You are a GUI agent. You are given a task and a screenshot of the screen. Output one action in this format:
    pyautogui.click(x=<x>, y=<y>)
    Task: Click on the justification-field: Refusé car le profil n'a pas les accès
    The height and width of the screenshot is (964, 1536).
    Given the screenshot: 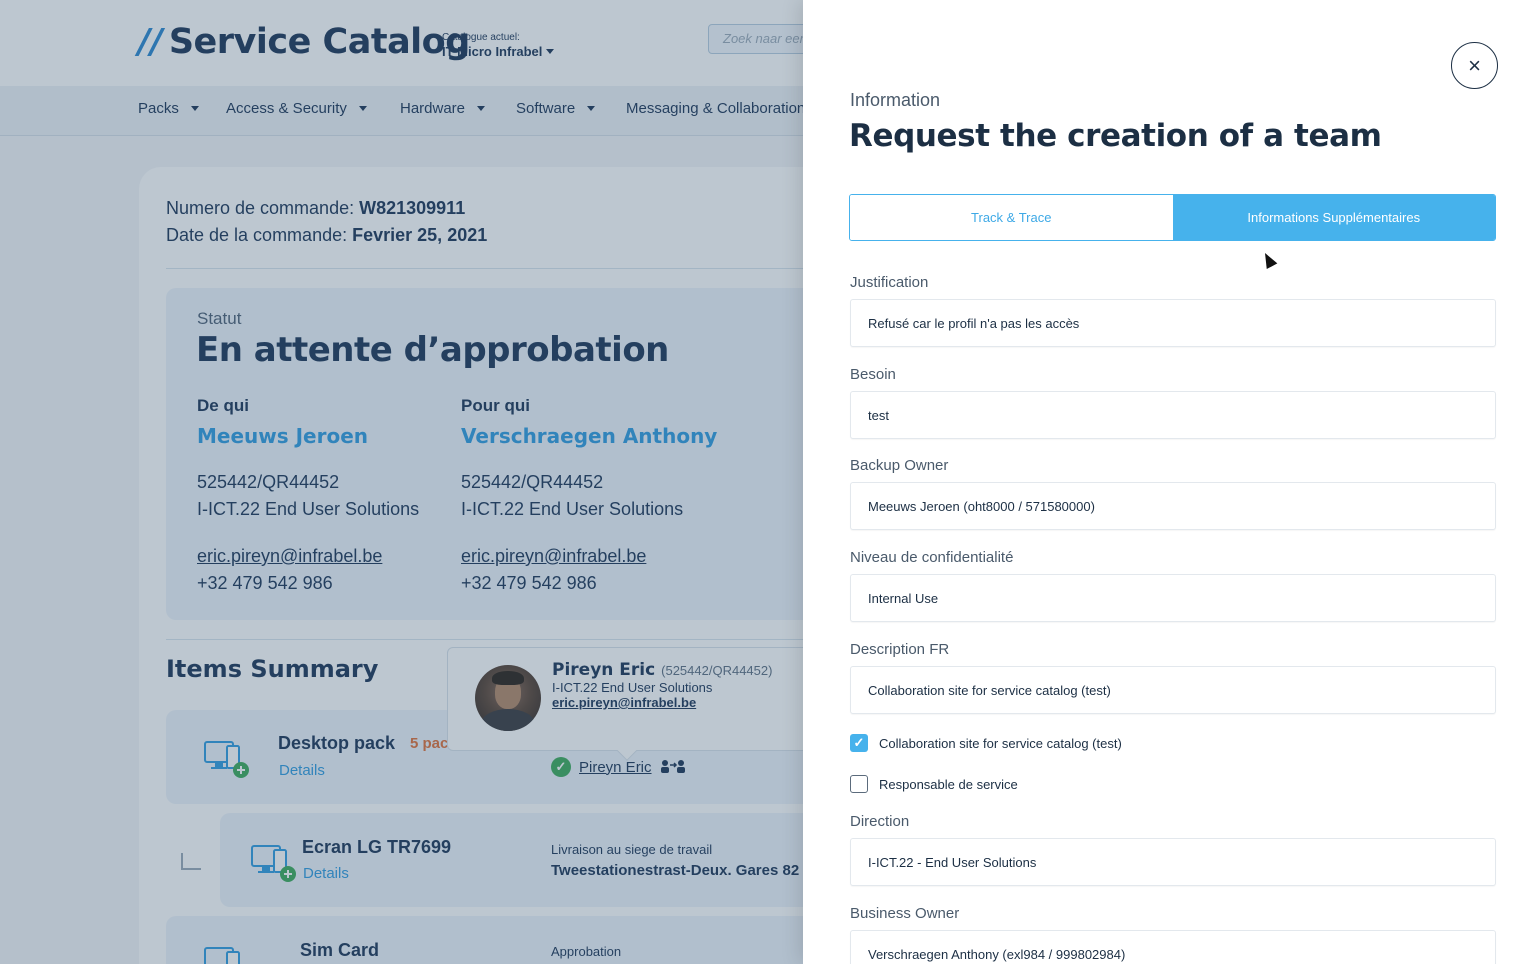 What is the action you would take?
    pyautogui.click(x=1173, y=323)
    